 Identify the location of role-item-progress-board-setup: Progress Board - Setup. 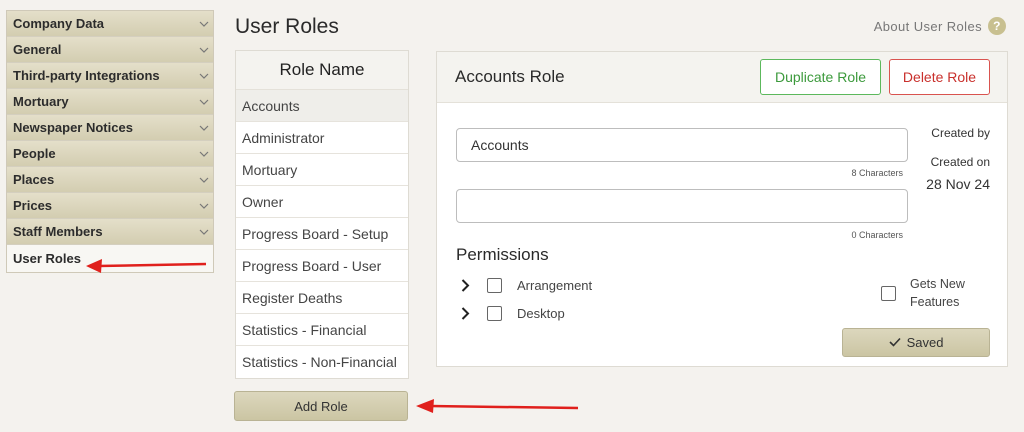
(322, 234).